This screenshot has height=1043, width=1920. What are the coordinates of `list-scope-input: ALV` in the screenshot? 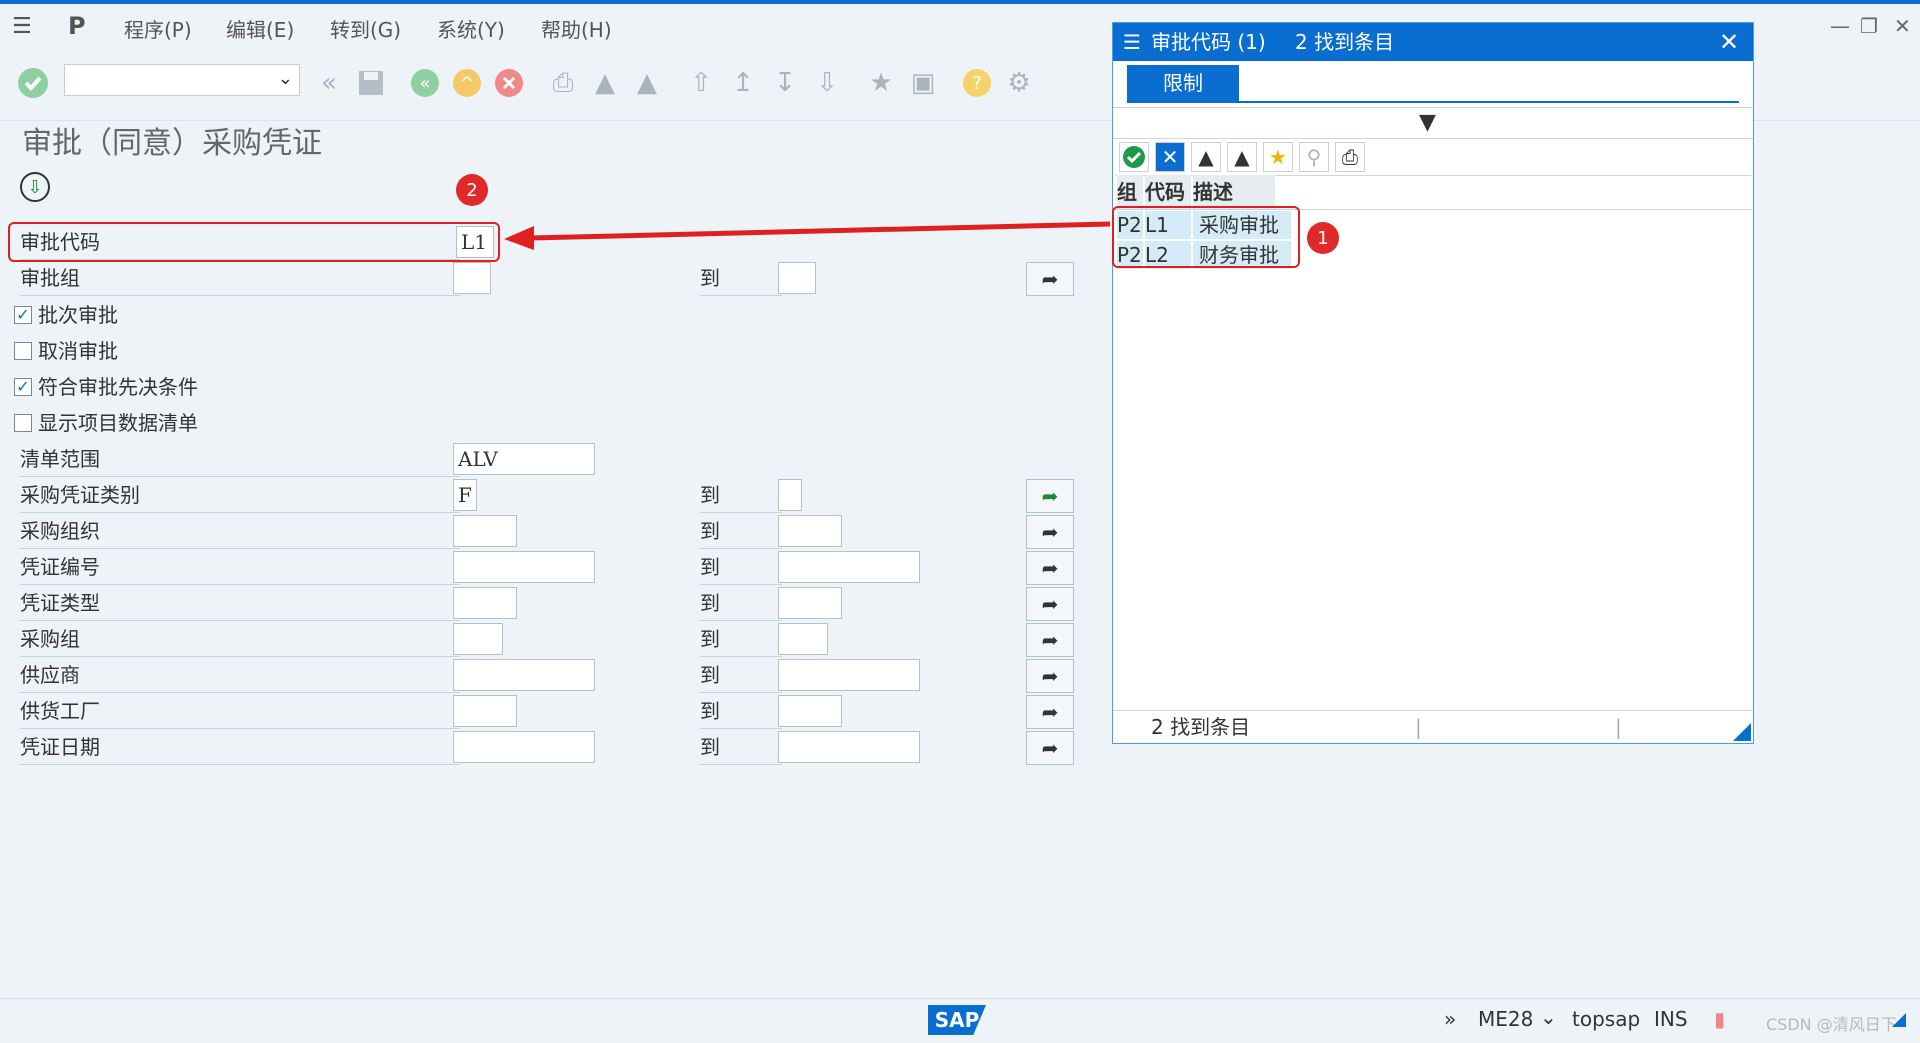 It's located at (524, 459).